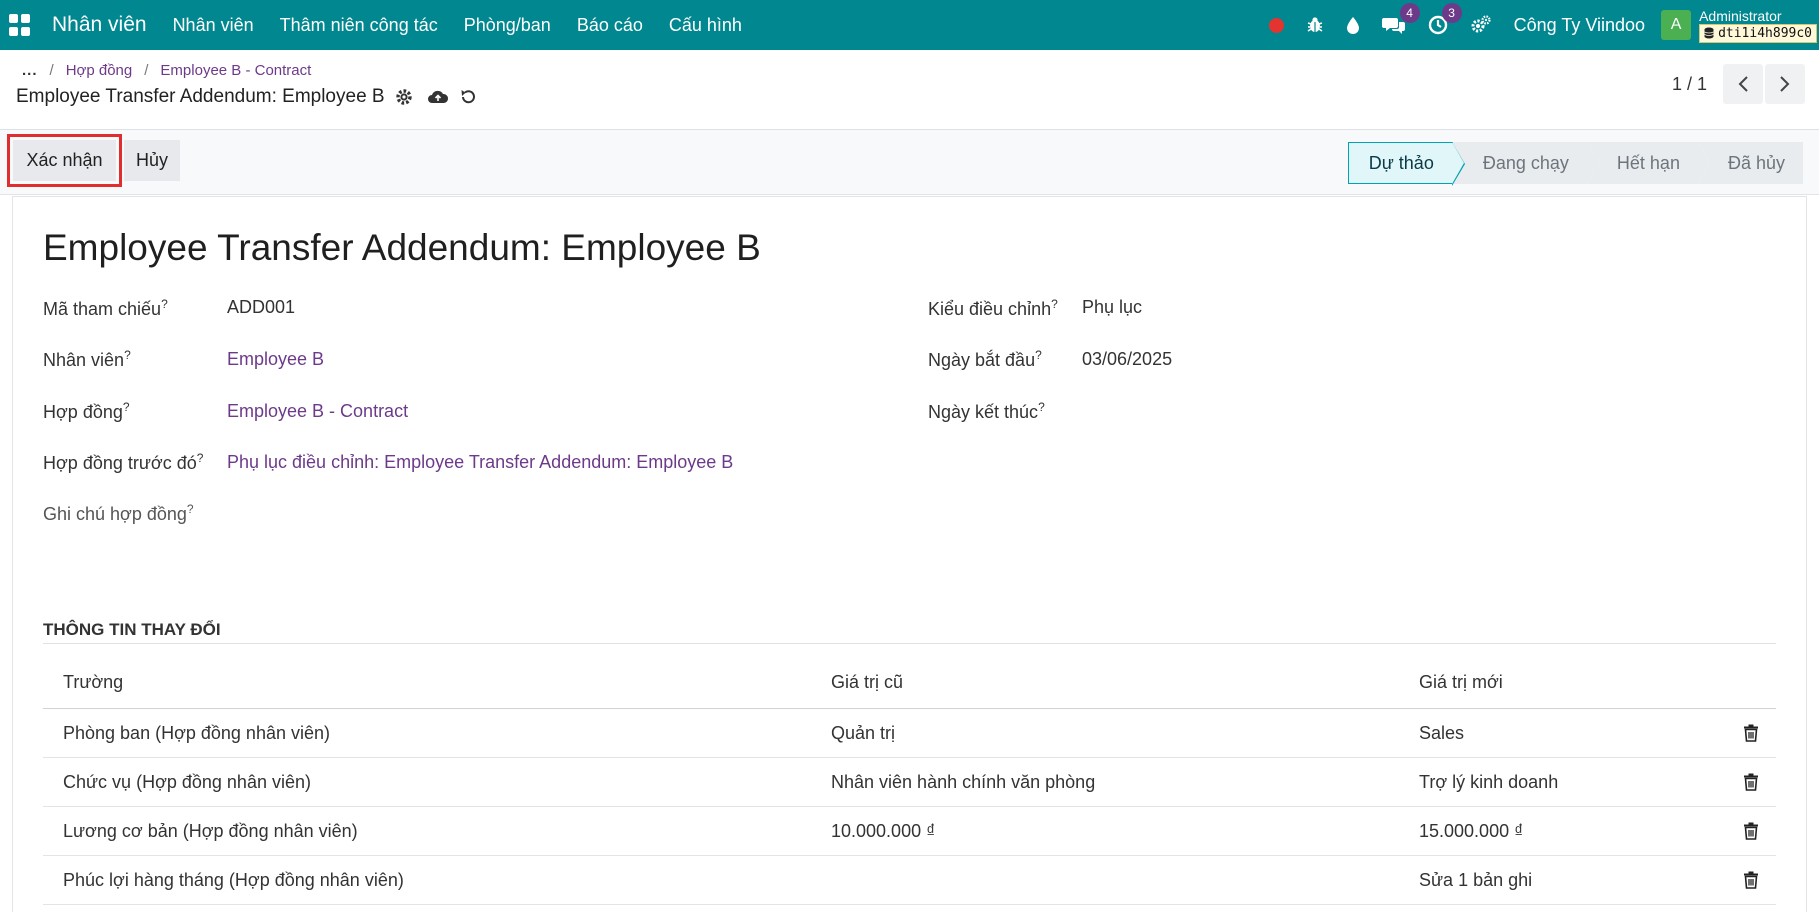 Image resolution: width=1819 pixels, height=912 pixels. Describe the element at coordinates (210, 830) in the screenshot. I see `row-field: Lương cơ bản (Hợp đồng nhân viên)` at that location.